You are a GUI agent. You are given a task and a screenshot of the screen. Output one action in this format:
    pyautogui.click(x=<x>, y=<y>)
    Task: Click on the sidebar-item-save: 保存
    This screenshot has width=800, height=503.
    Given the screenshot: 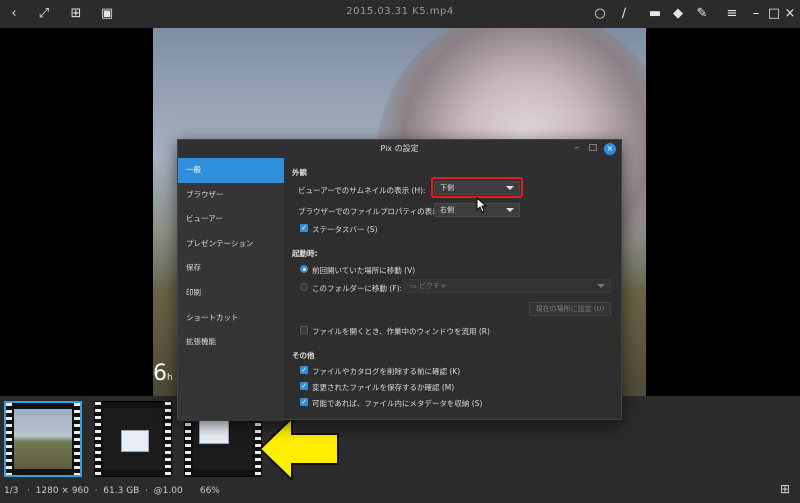 What is the action you would take?
    pyautogui.click(x=231, y=268)
    